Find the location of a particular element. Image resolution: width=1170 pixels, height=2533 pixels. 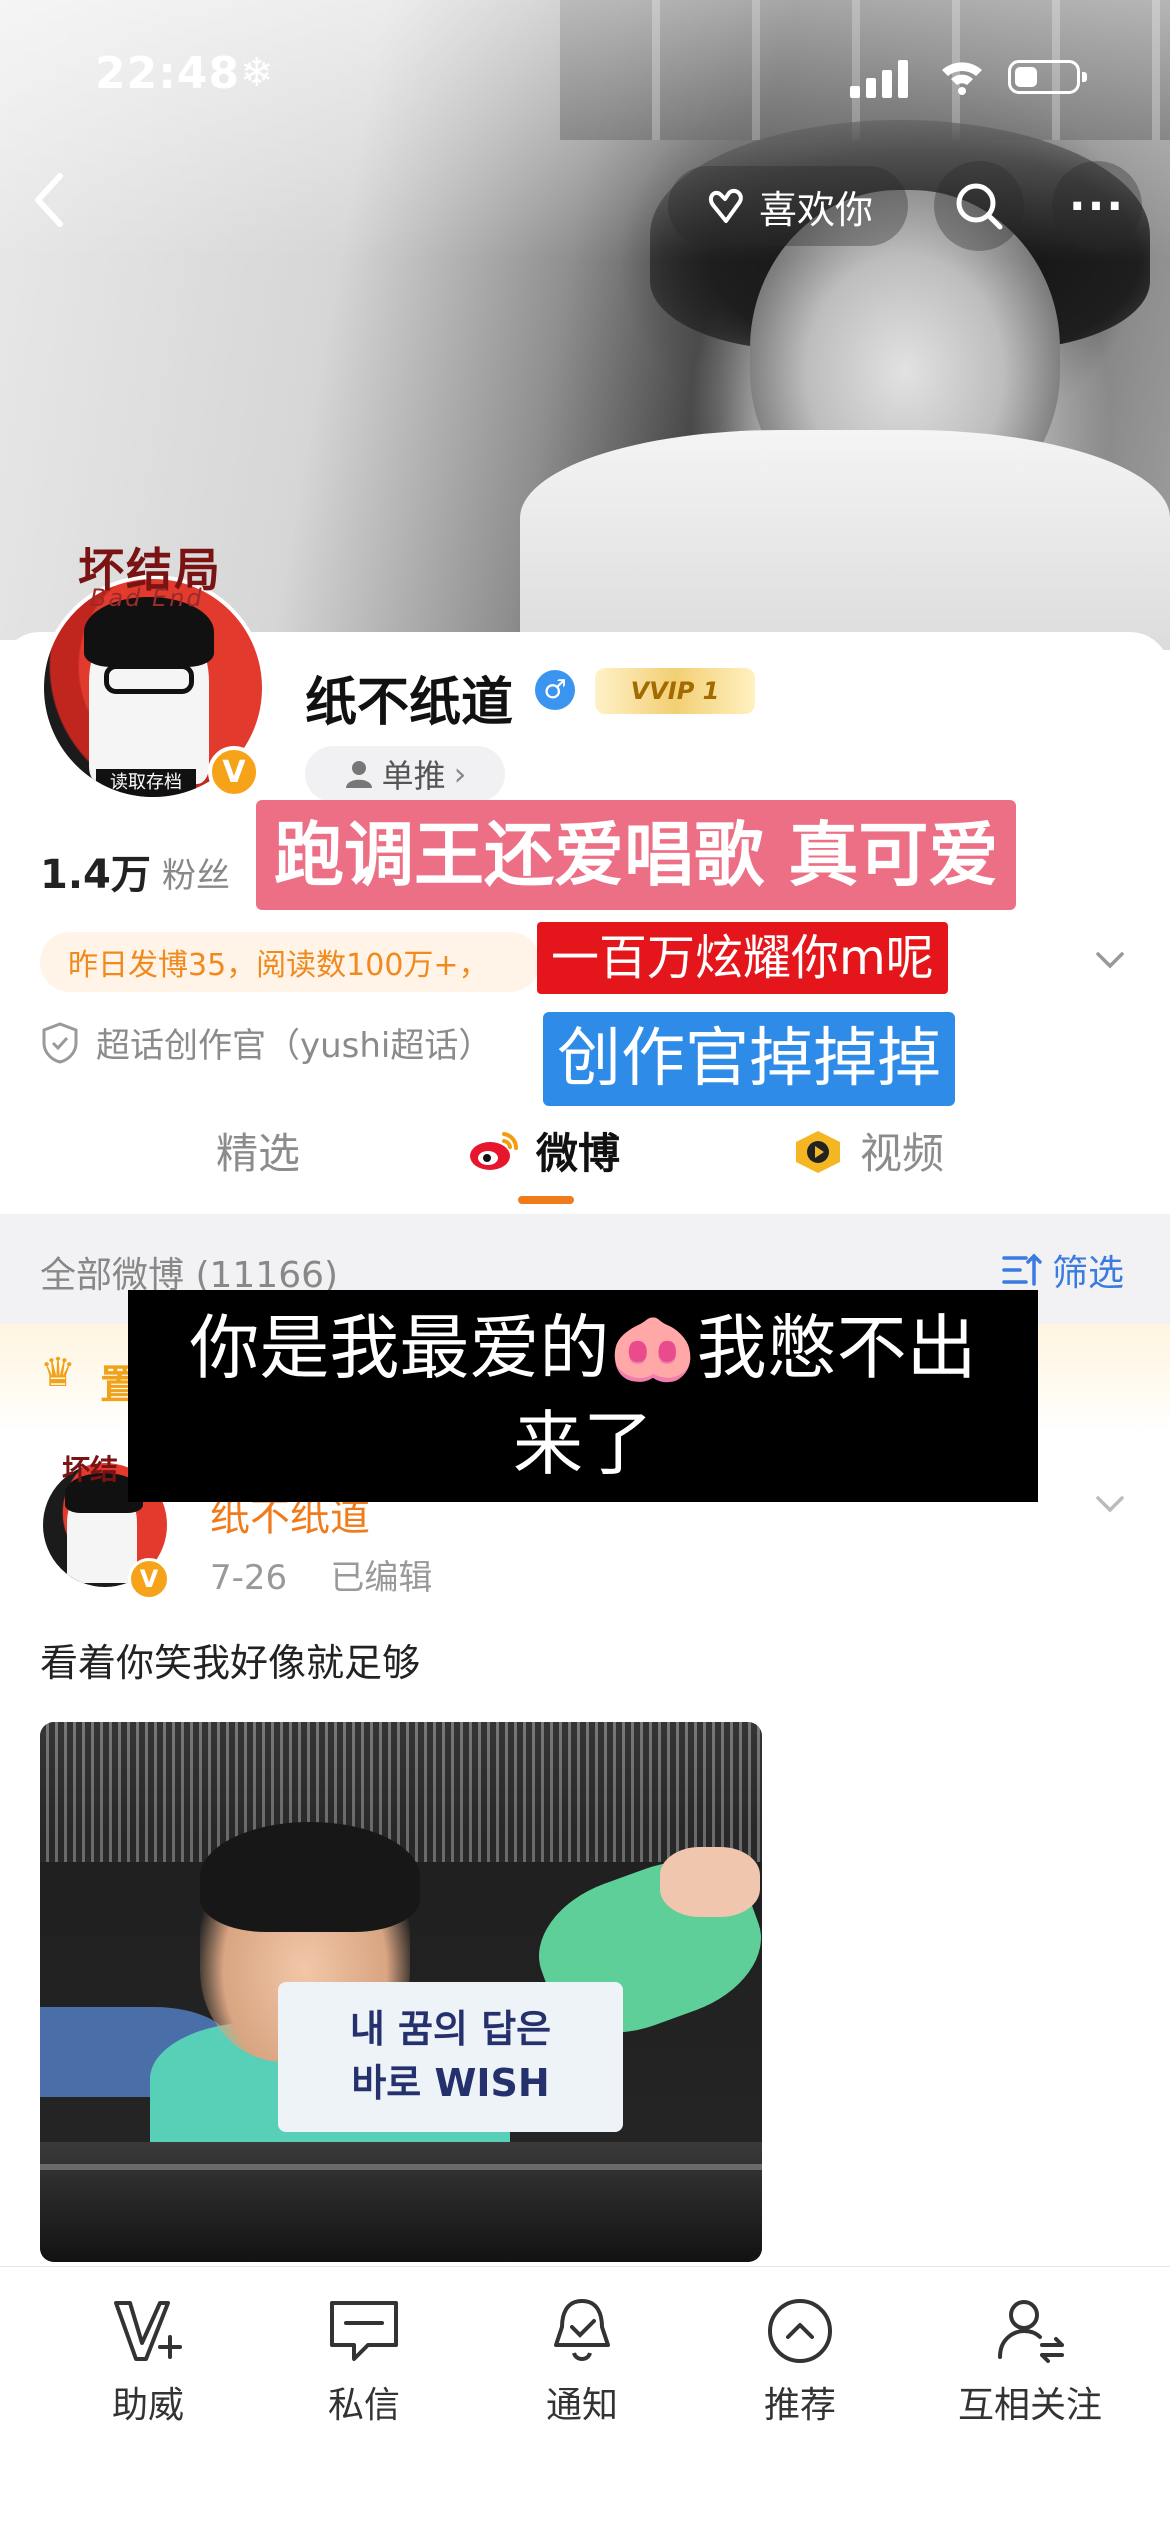

wifi-icon is located at coordinates (962, 78).